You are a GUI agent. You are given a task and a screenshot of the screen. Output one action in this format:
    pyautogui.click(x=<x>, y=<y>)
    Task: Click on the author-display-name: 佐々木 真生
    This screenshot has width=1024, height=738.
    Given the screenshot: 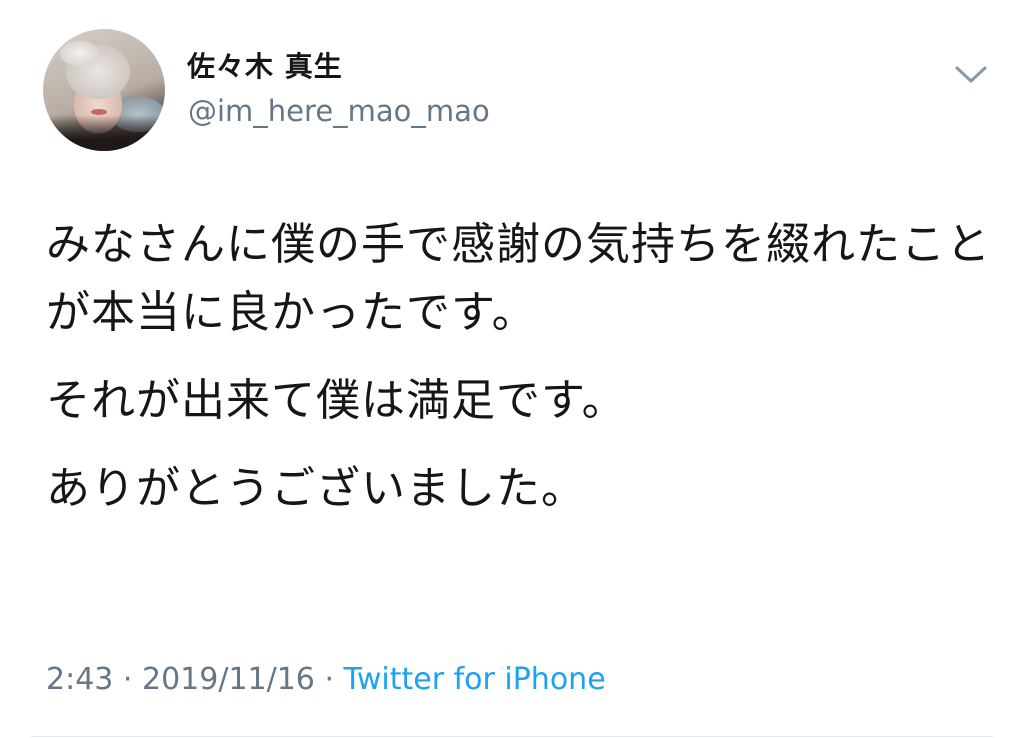 What is the action you would take?
    pyautogui.click(x=265, y=67)
    